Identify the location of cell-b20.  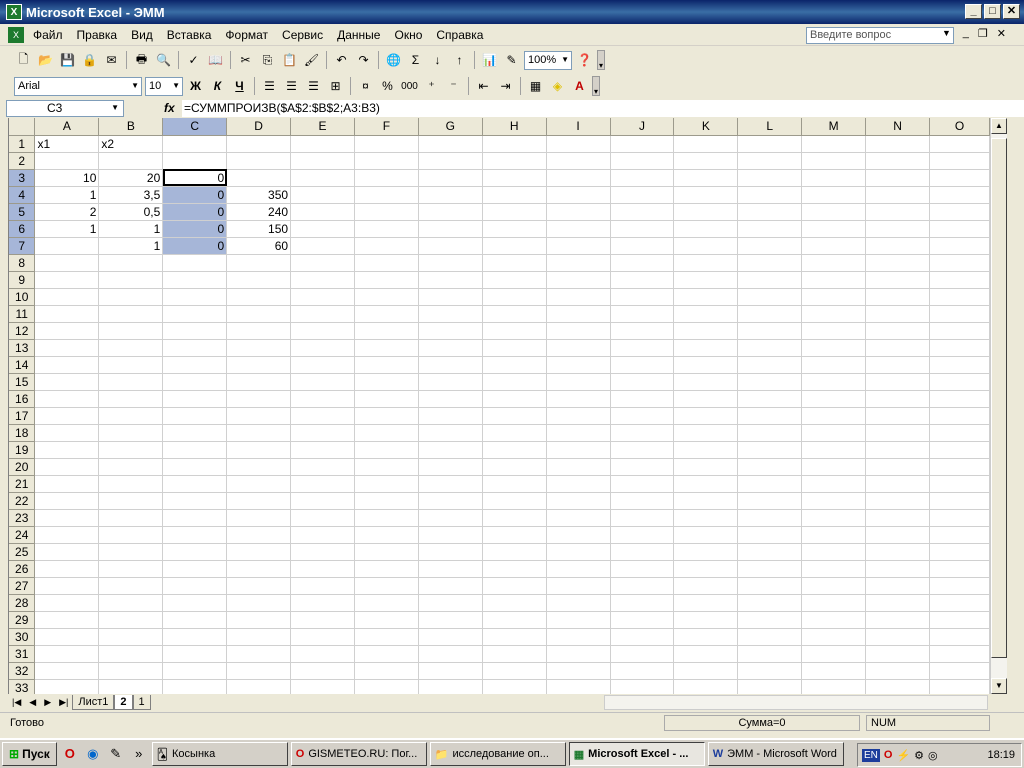
(131, 467).